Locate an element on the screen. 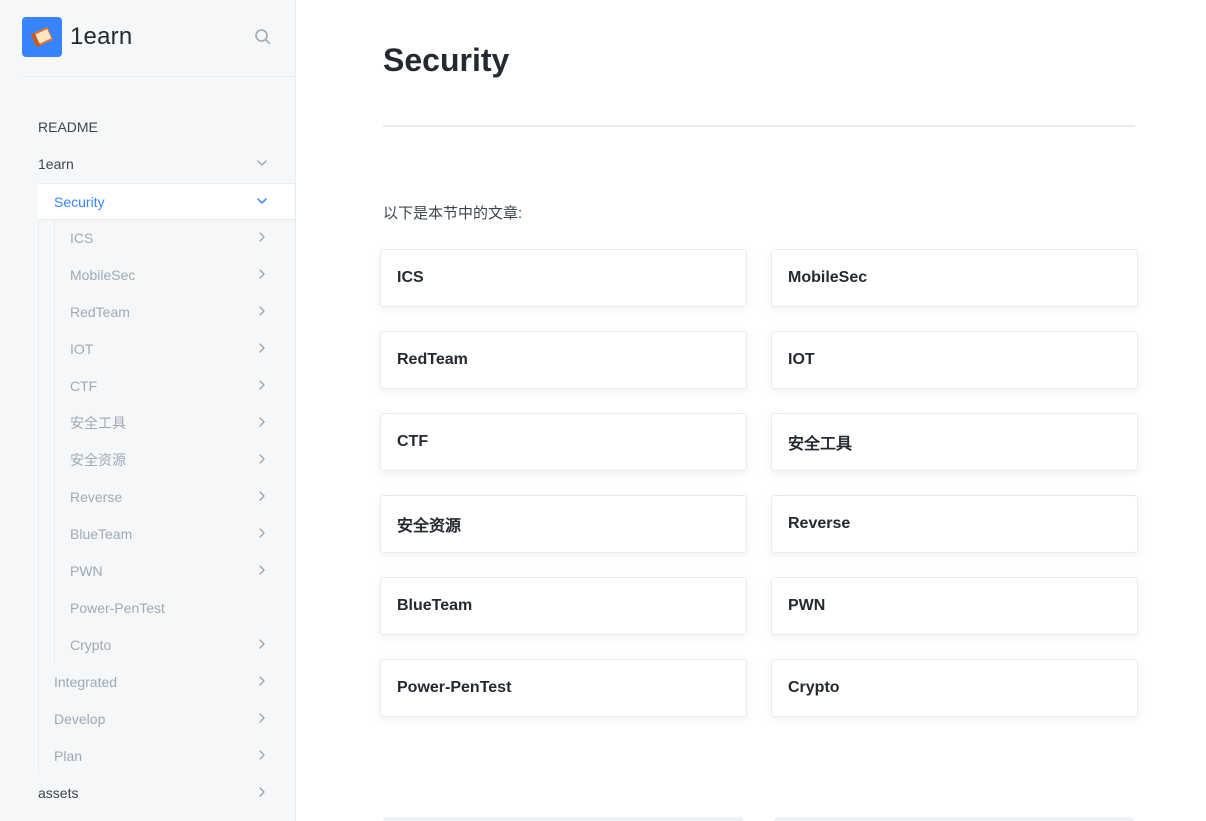 The image size is (1206, 821). article-card: 安全工具 is located at coordinates (954, 442).